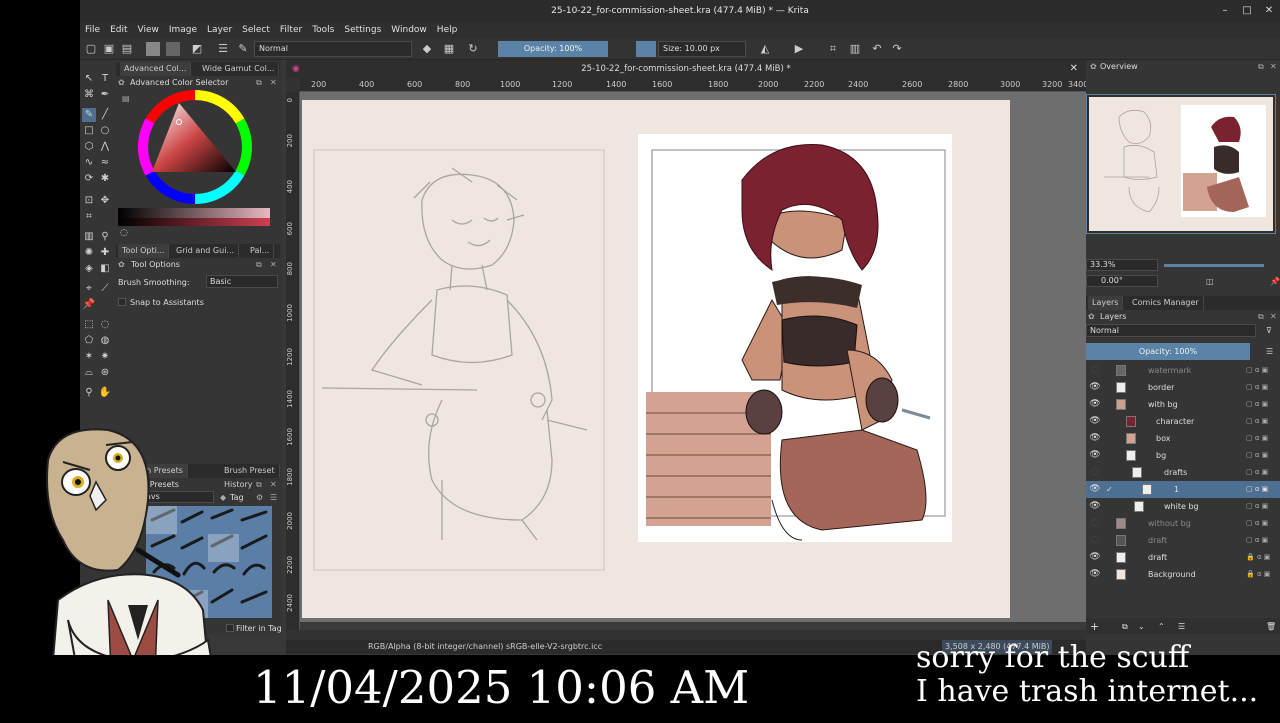 Image resolution: width=1280 pixels, height=723 pixels. What do you see at coordinates (91, 49) in the screenshot?
I see `new-document-icon: ▢` at bounding box center [91, 49].